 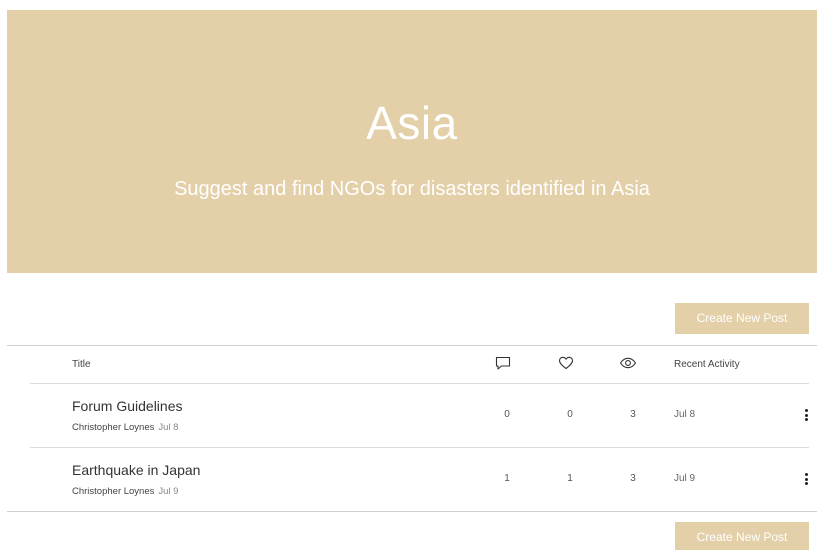 What do you see at coordinates (412, 511) in the screenshot?
I see `table-bottom-divider` at bounding box center [412, 511].